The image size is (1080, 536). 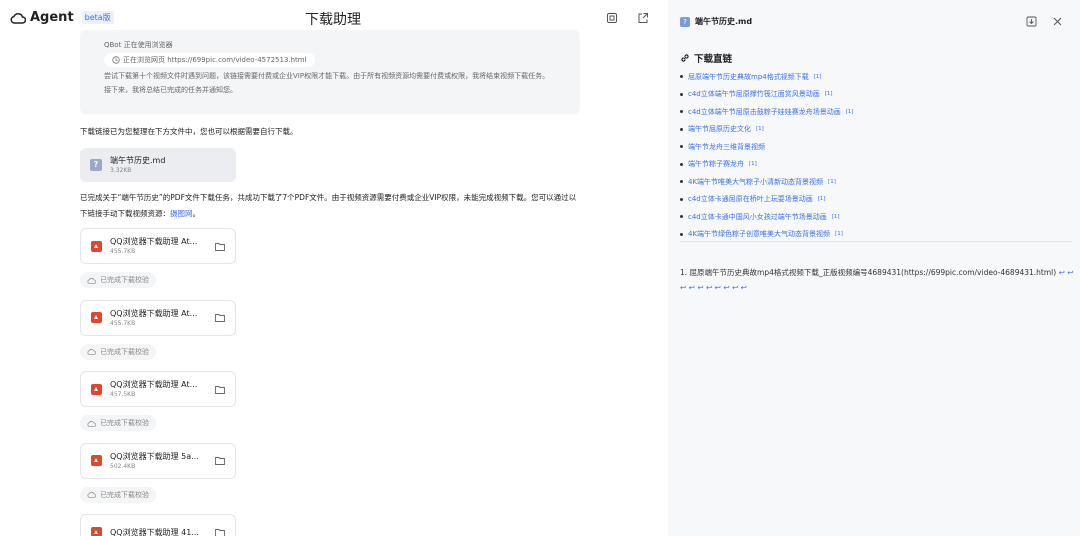 What do you see at coordinates (767, 147) in the screenshot?
I see `list-item: 端午节龙舟三维背景视频` at bounding box center [767, 147].